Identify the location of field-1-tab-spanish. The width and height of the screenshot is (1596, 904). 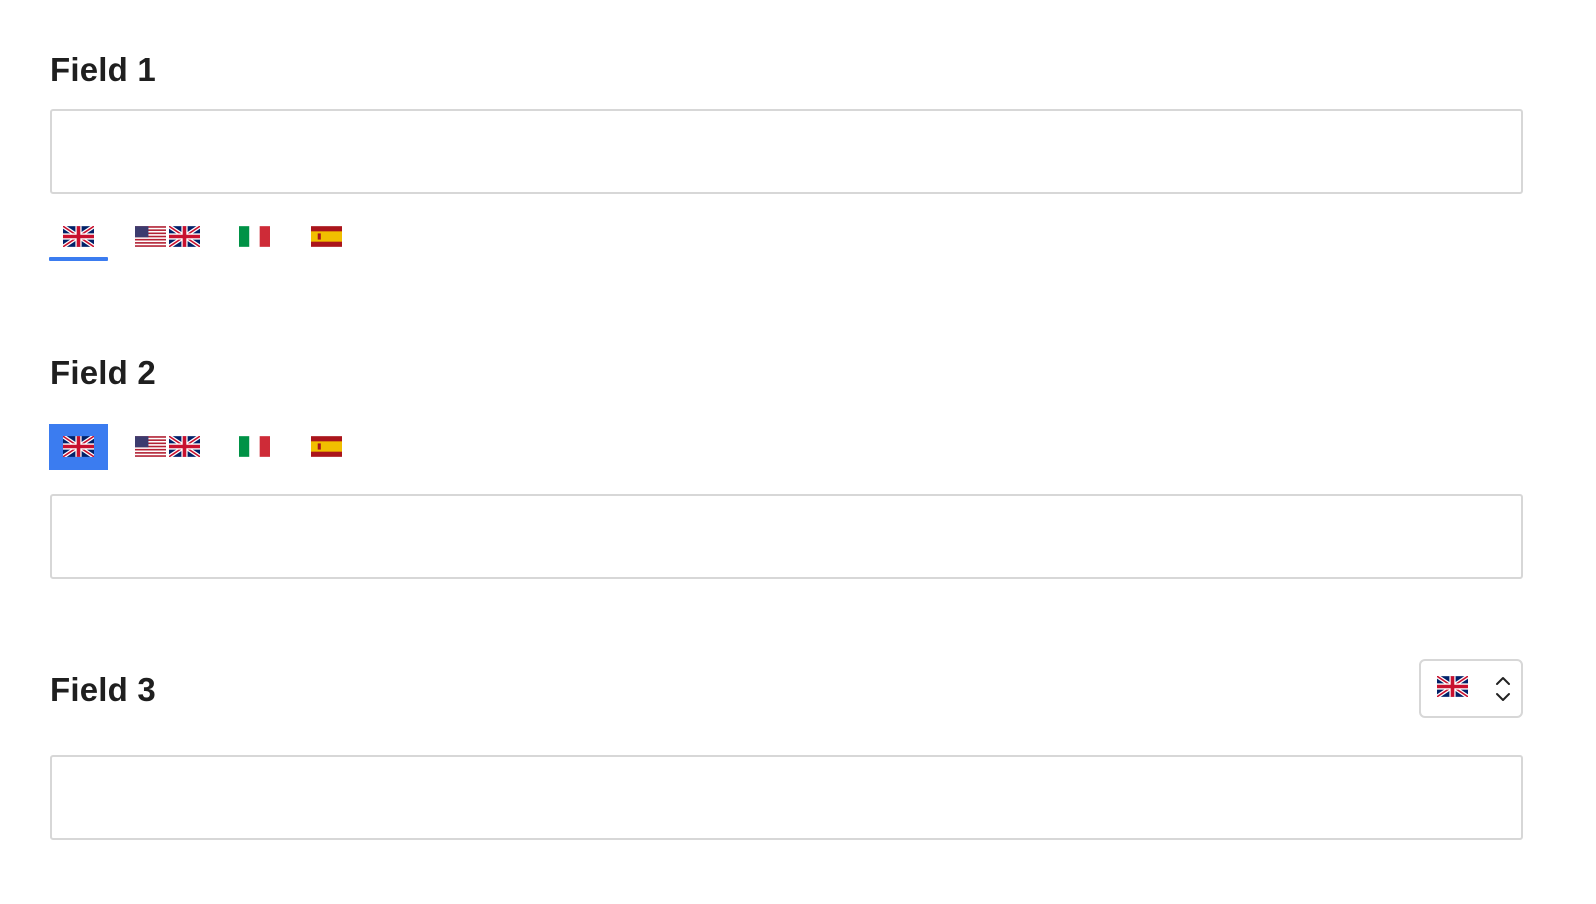
(327, 237).